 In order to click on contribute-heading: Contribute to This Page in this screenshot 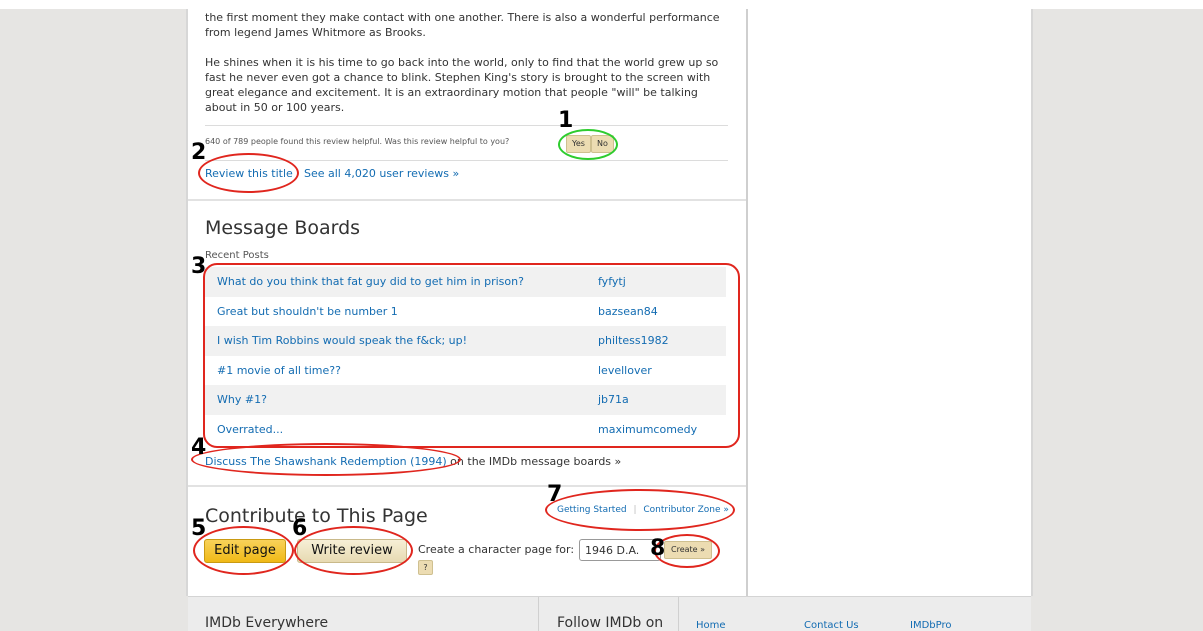, I will do `click(316, 516)`.